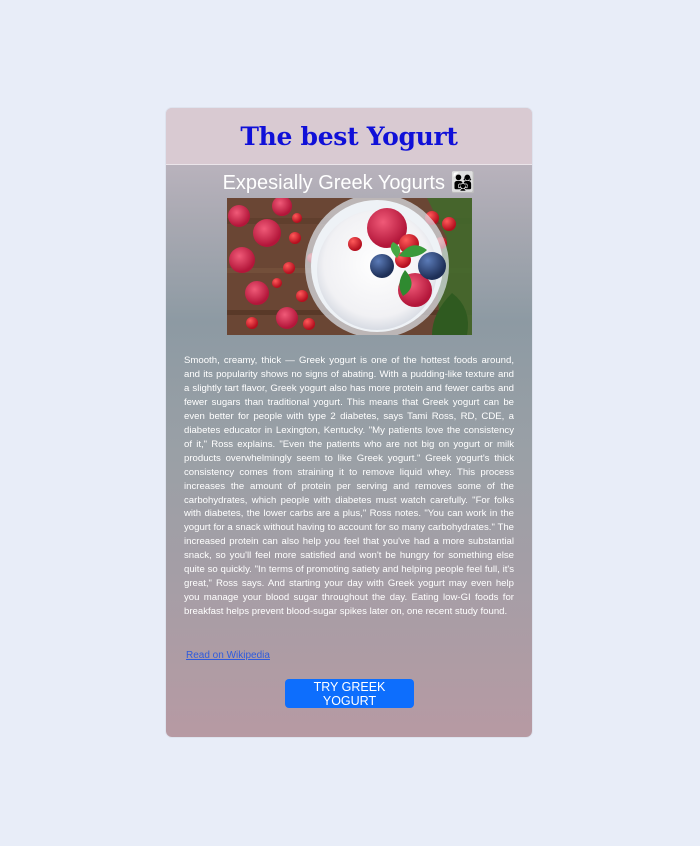 This screenshot has width=700, height=846. I want to click on card-header: The best Yogurt, so click(349, 136).